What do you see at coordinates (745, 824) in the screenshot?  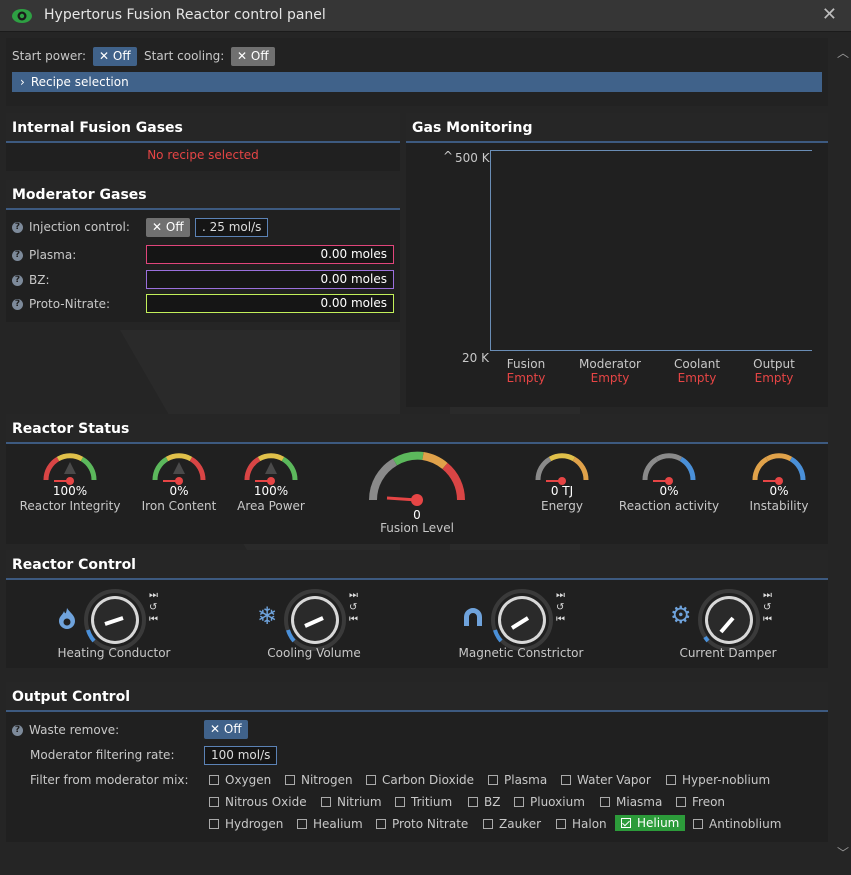 I see `filter-label: Antinoblium` at bounding box center [745, 824].